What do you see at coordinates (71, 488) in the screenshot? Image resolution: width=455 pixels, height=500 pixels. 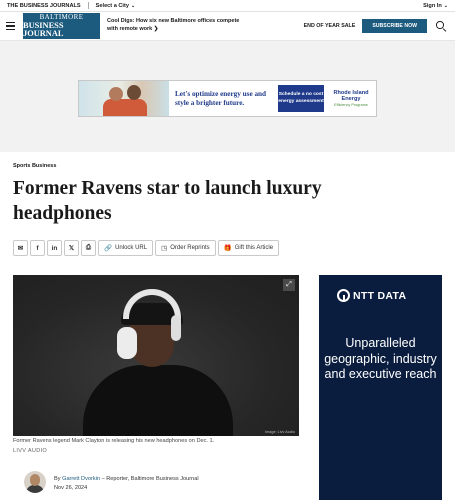 I see `publish-date: Nov 26, 2024` at bounding box center [71, 488].